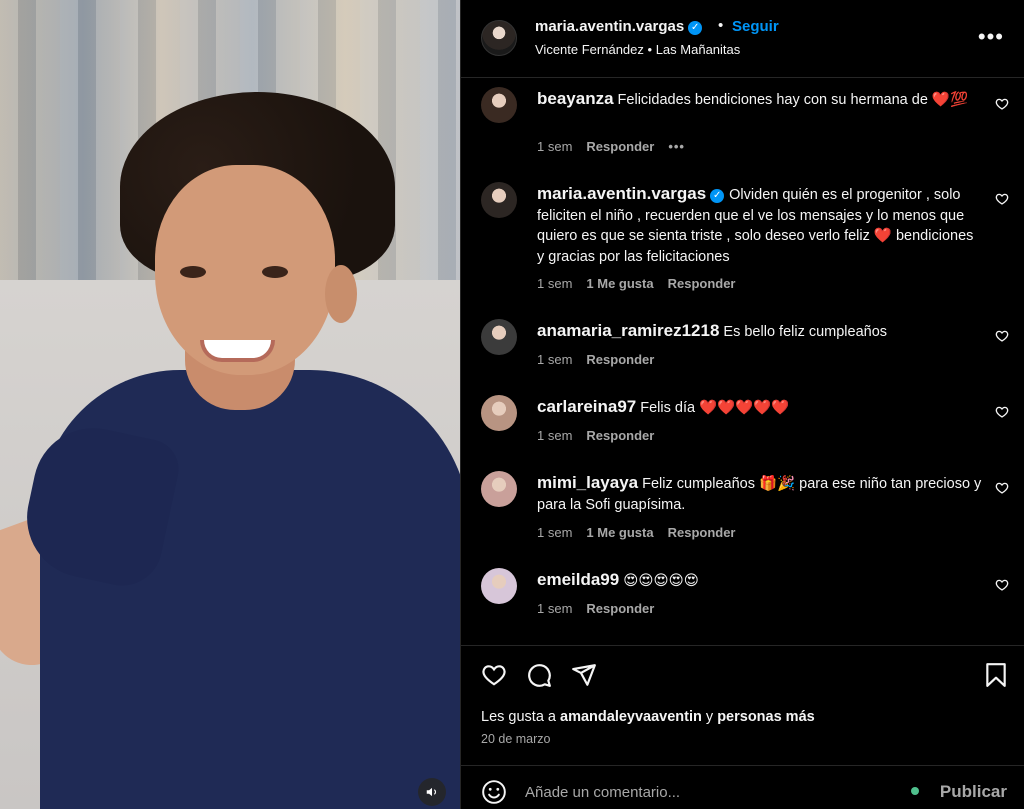 Image resolution: width=1024 pixels, height=809 pixels. Describe the element at coordinates (584, 675) in the screenshot. I see `paper-plane-icon` at that location.